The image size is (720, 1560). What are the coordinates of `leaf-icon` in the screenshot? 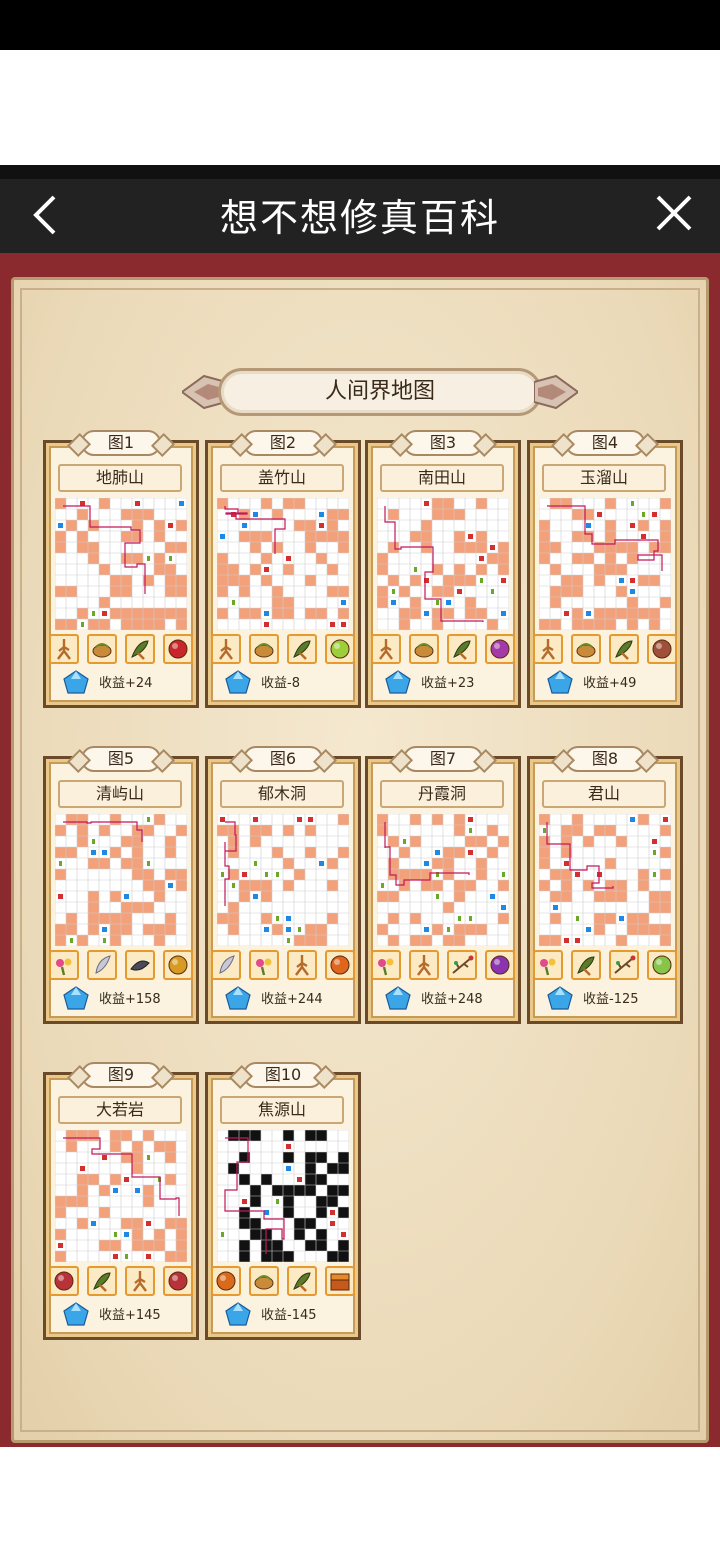 It's located at (140, 965).